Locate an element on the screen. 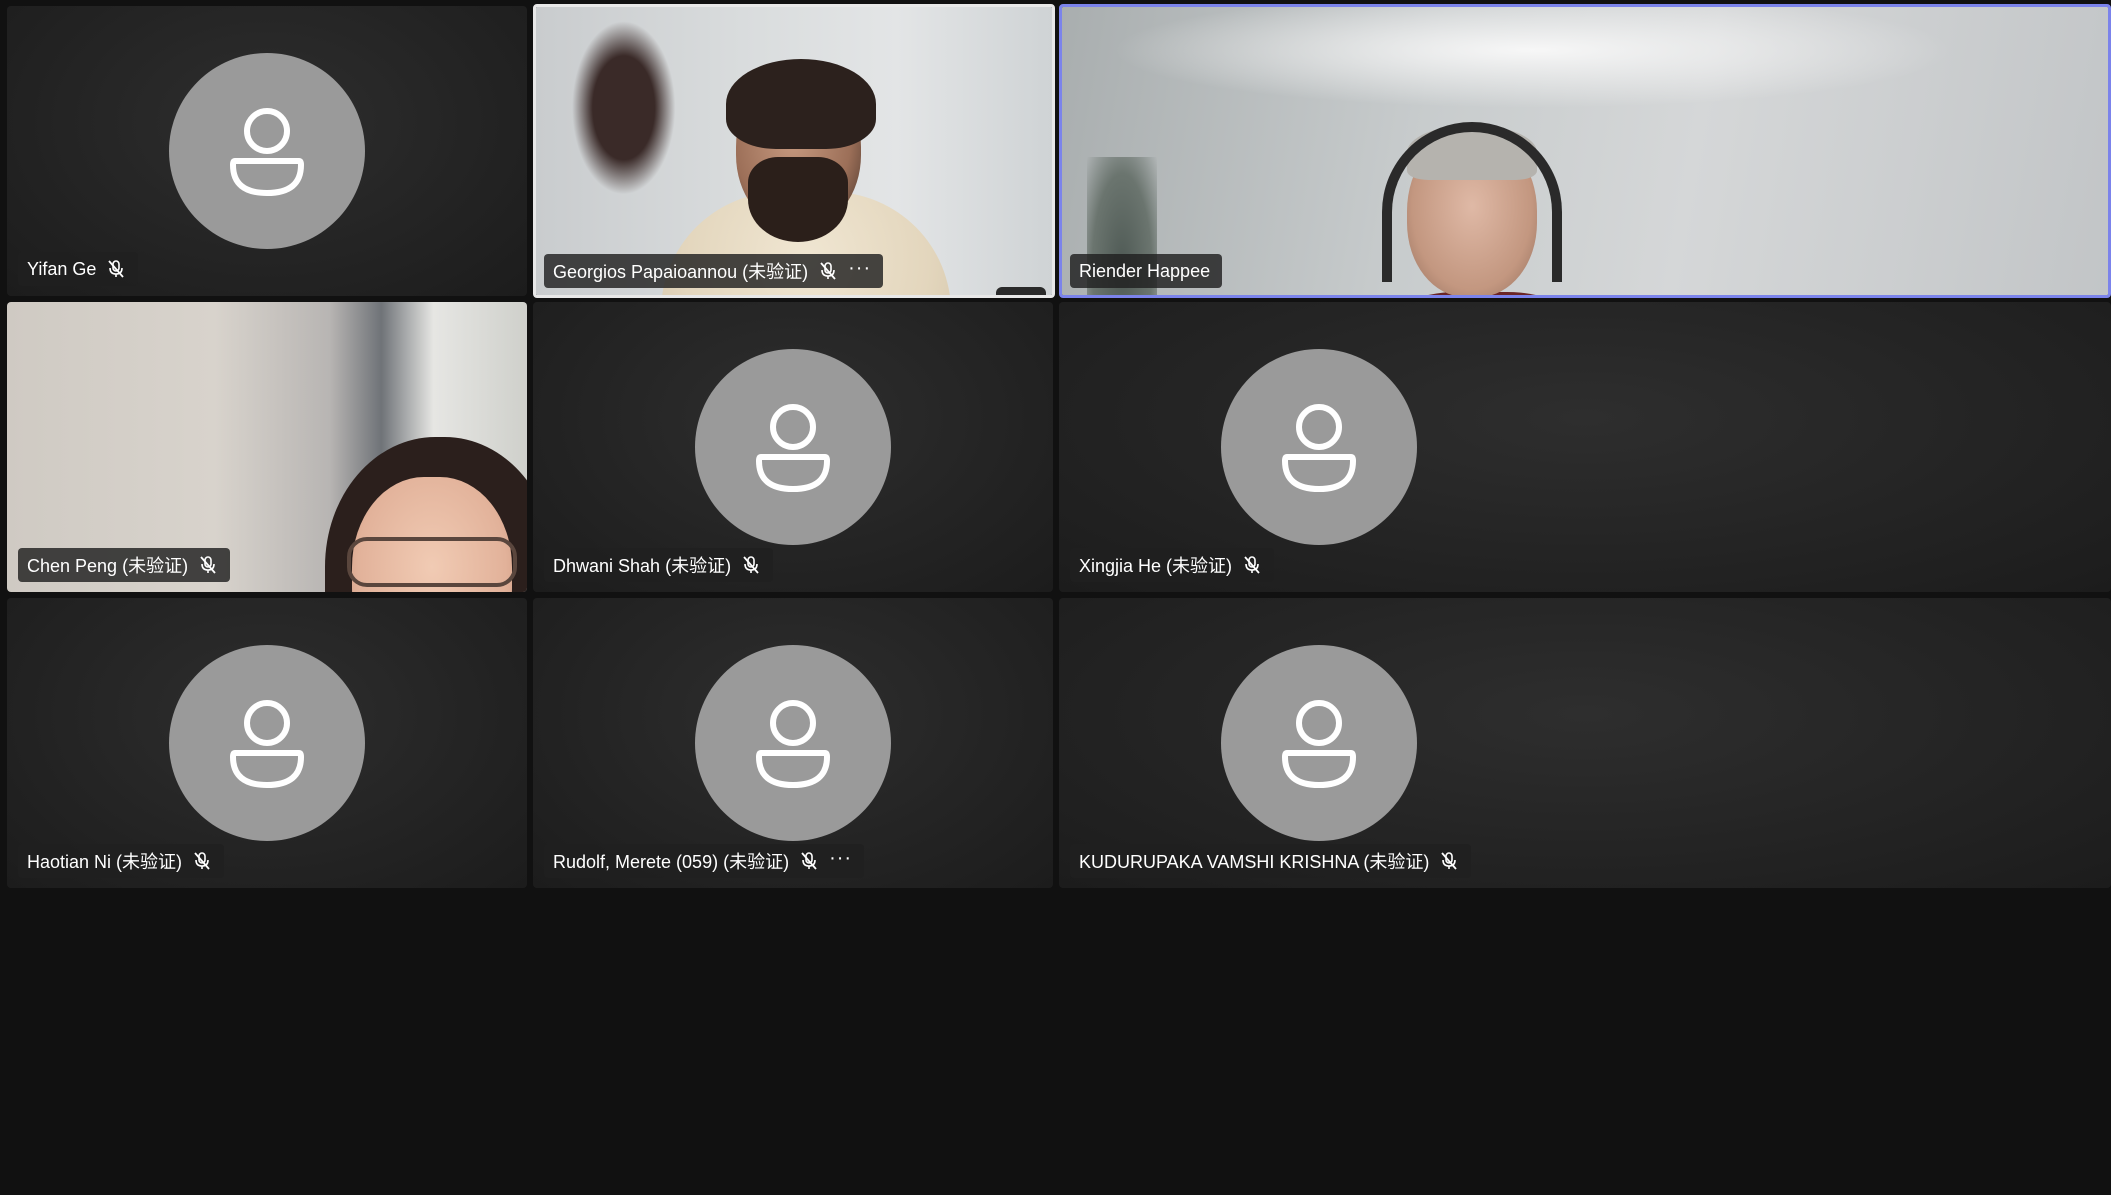 This screenshot has width=2111, height=1195. participant-name-tag: Georgios Papaioannou (未验证) ··· is located at coordinates (714, 271).